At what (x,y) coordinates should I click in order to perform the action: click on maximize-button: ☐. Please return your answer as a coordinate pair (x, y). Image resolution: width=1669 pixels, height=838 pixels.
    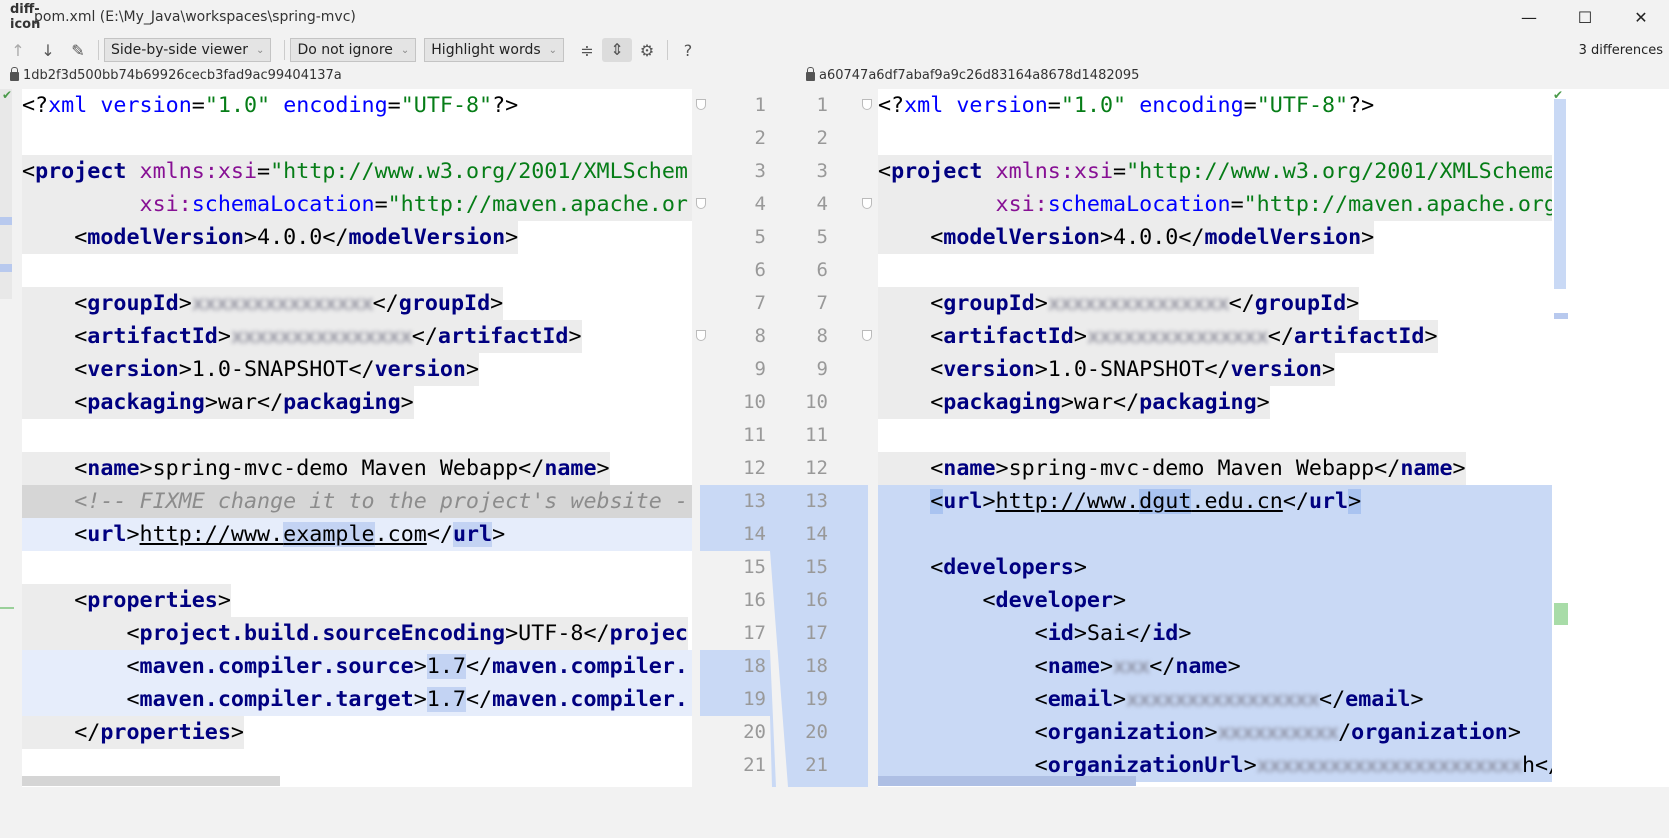
    Looking at the image, I should click on (1585, 17).